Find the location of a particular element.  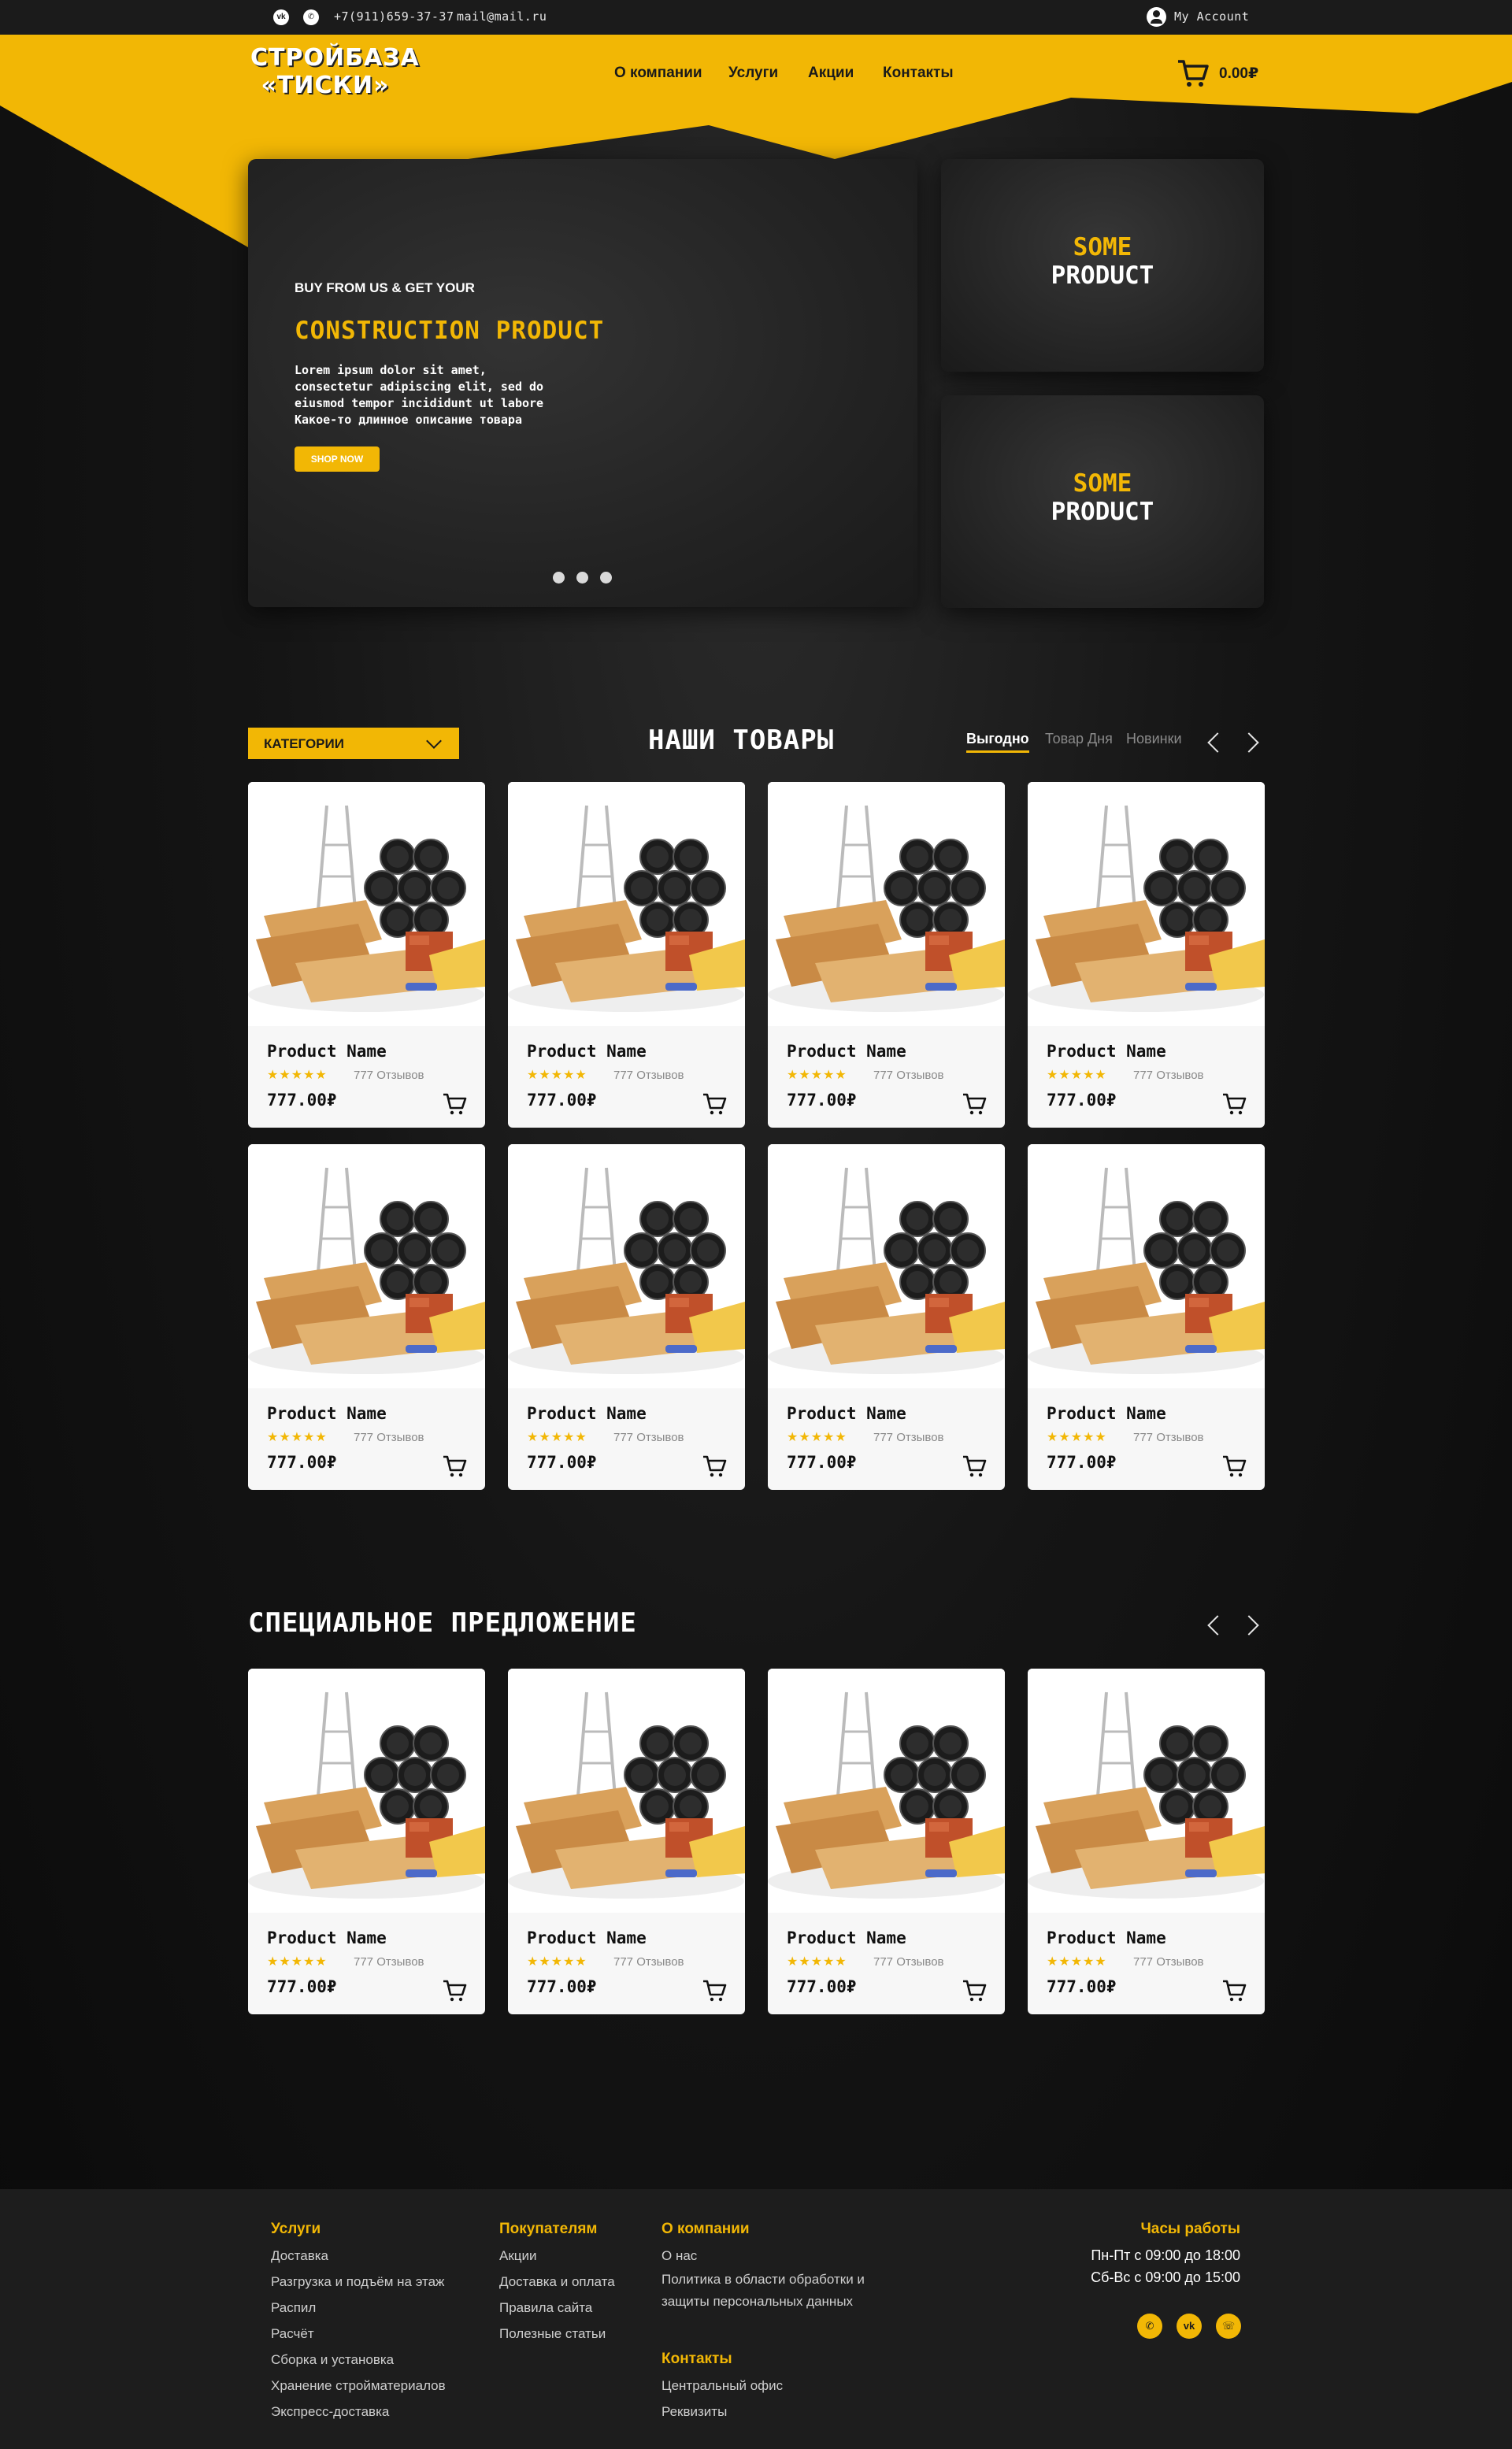

account-icon is located at coordinates (1156, 17).